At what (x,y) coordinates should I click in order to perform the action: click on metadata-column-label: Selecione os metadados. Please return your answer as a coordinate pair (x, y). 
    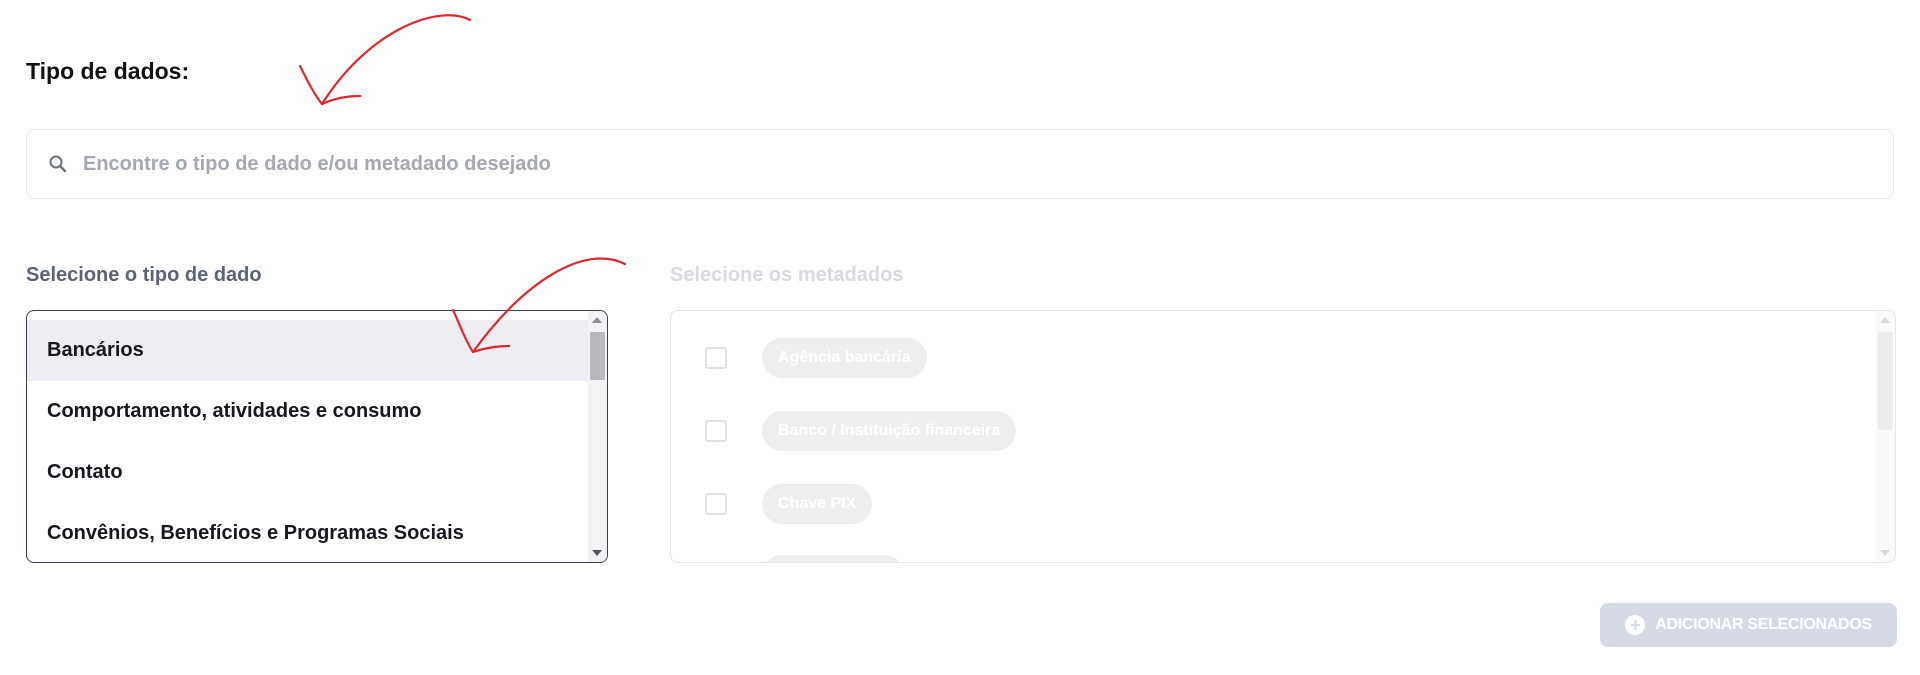
    Looking at the image, I should click on (787, 275).